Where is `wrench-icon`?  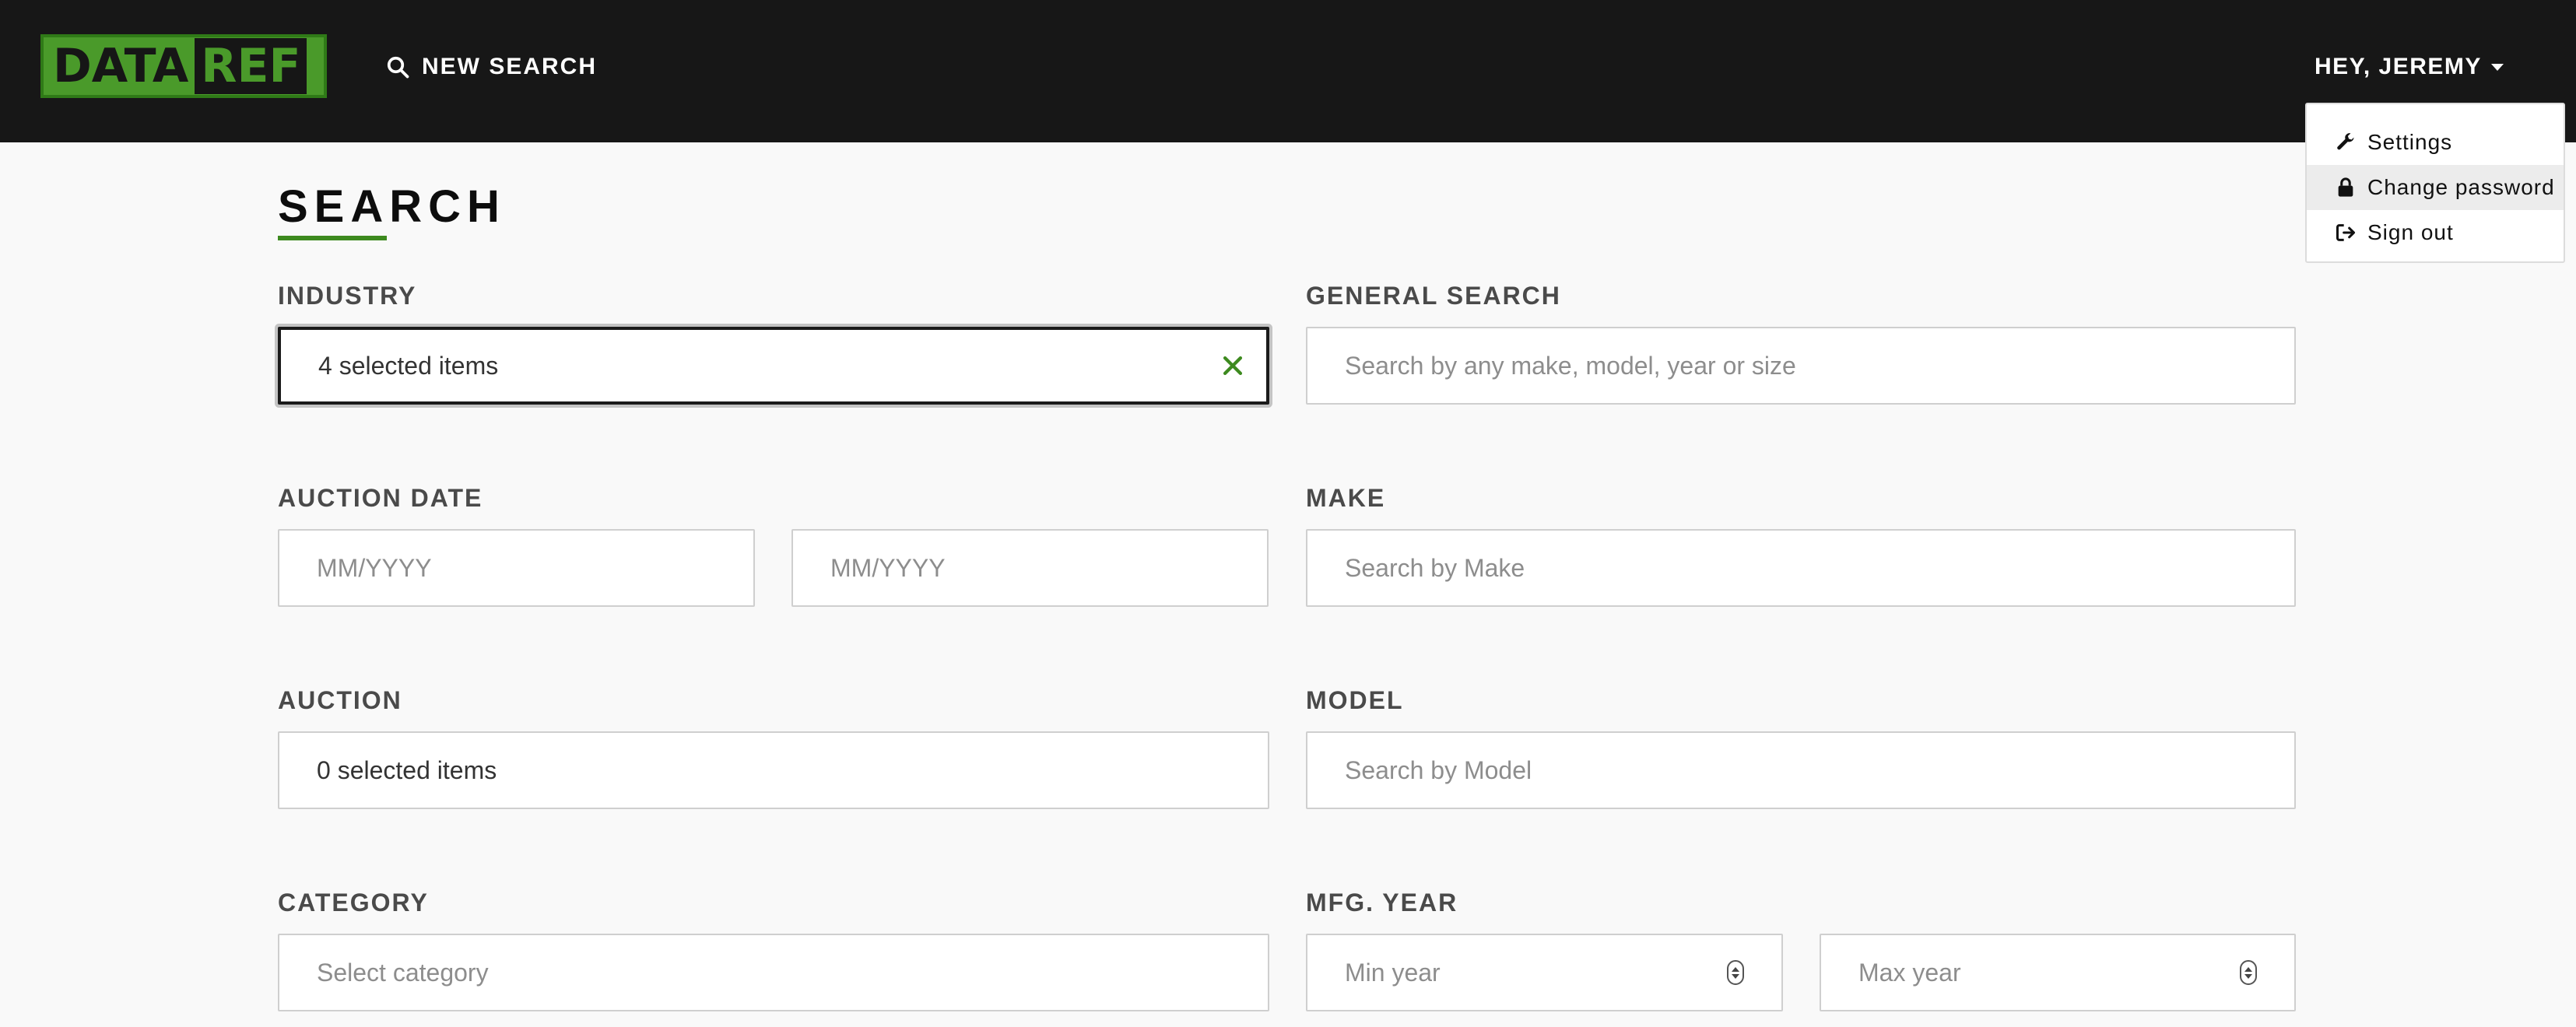
wrench-icon is located at coordinates (2346, 141).